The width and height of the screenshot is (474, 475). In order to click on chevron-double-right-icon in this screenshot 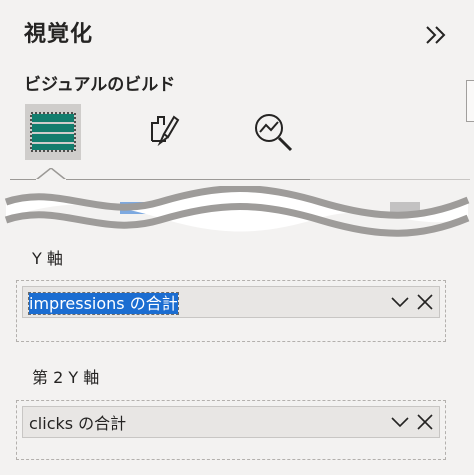, I will do `click(436, 35)`.